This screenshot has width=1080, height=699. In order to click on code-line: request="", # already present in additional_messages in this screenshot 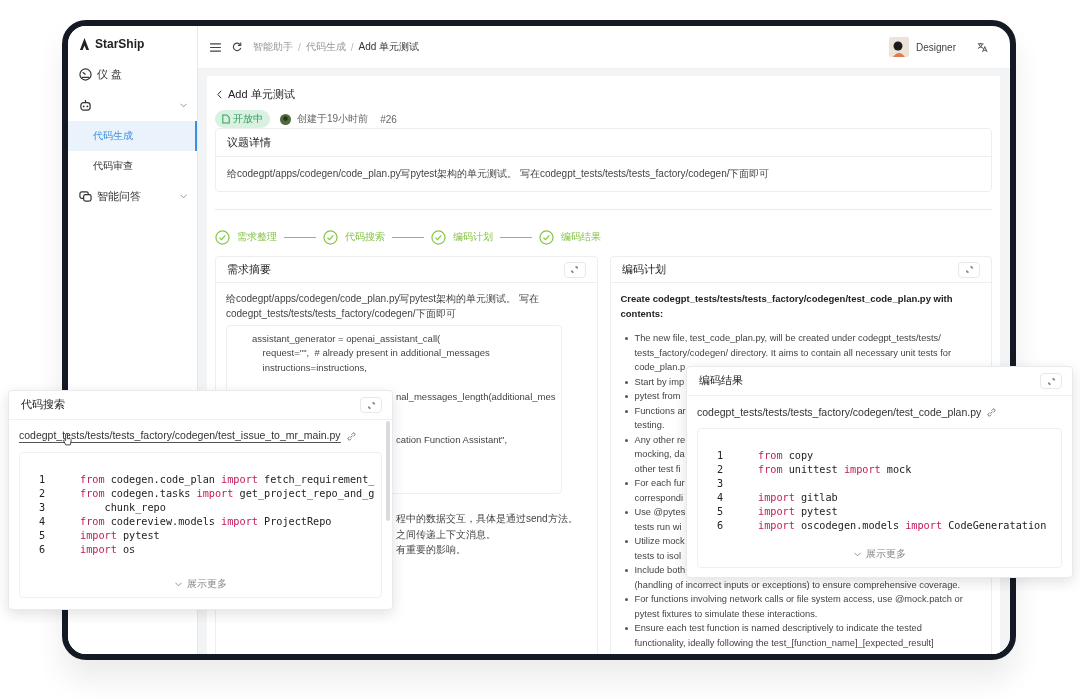, I will do `click(376, 353)`.